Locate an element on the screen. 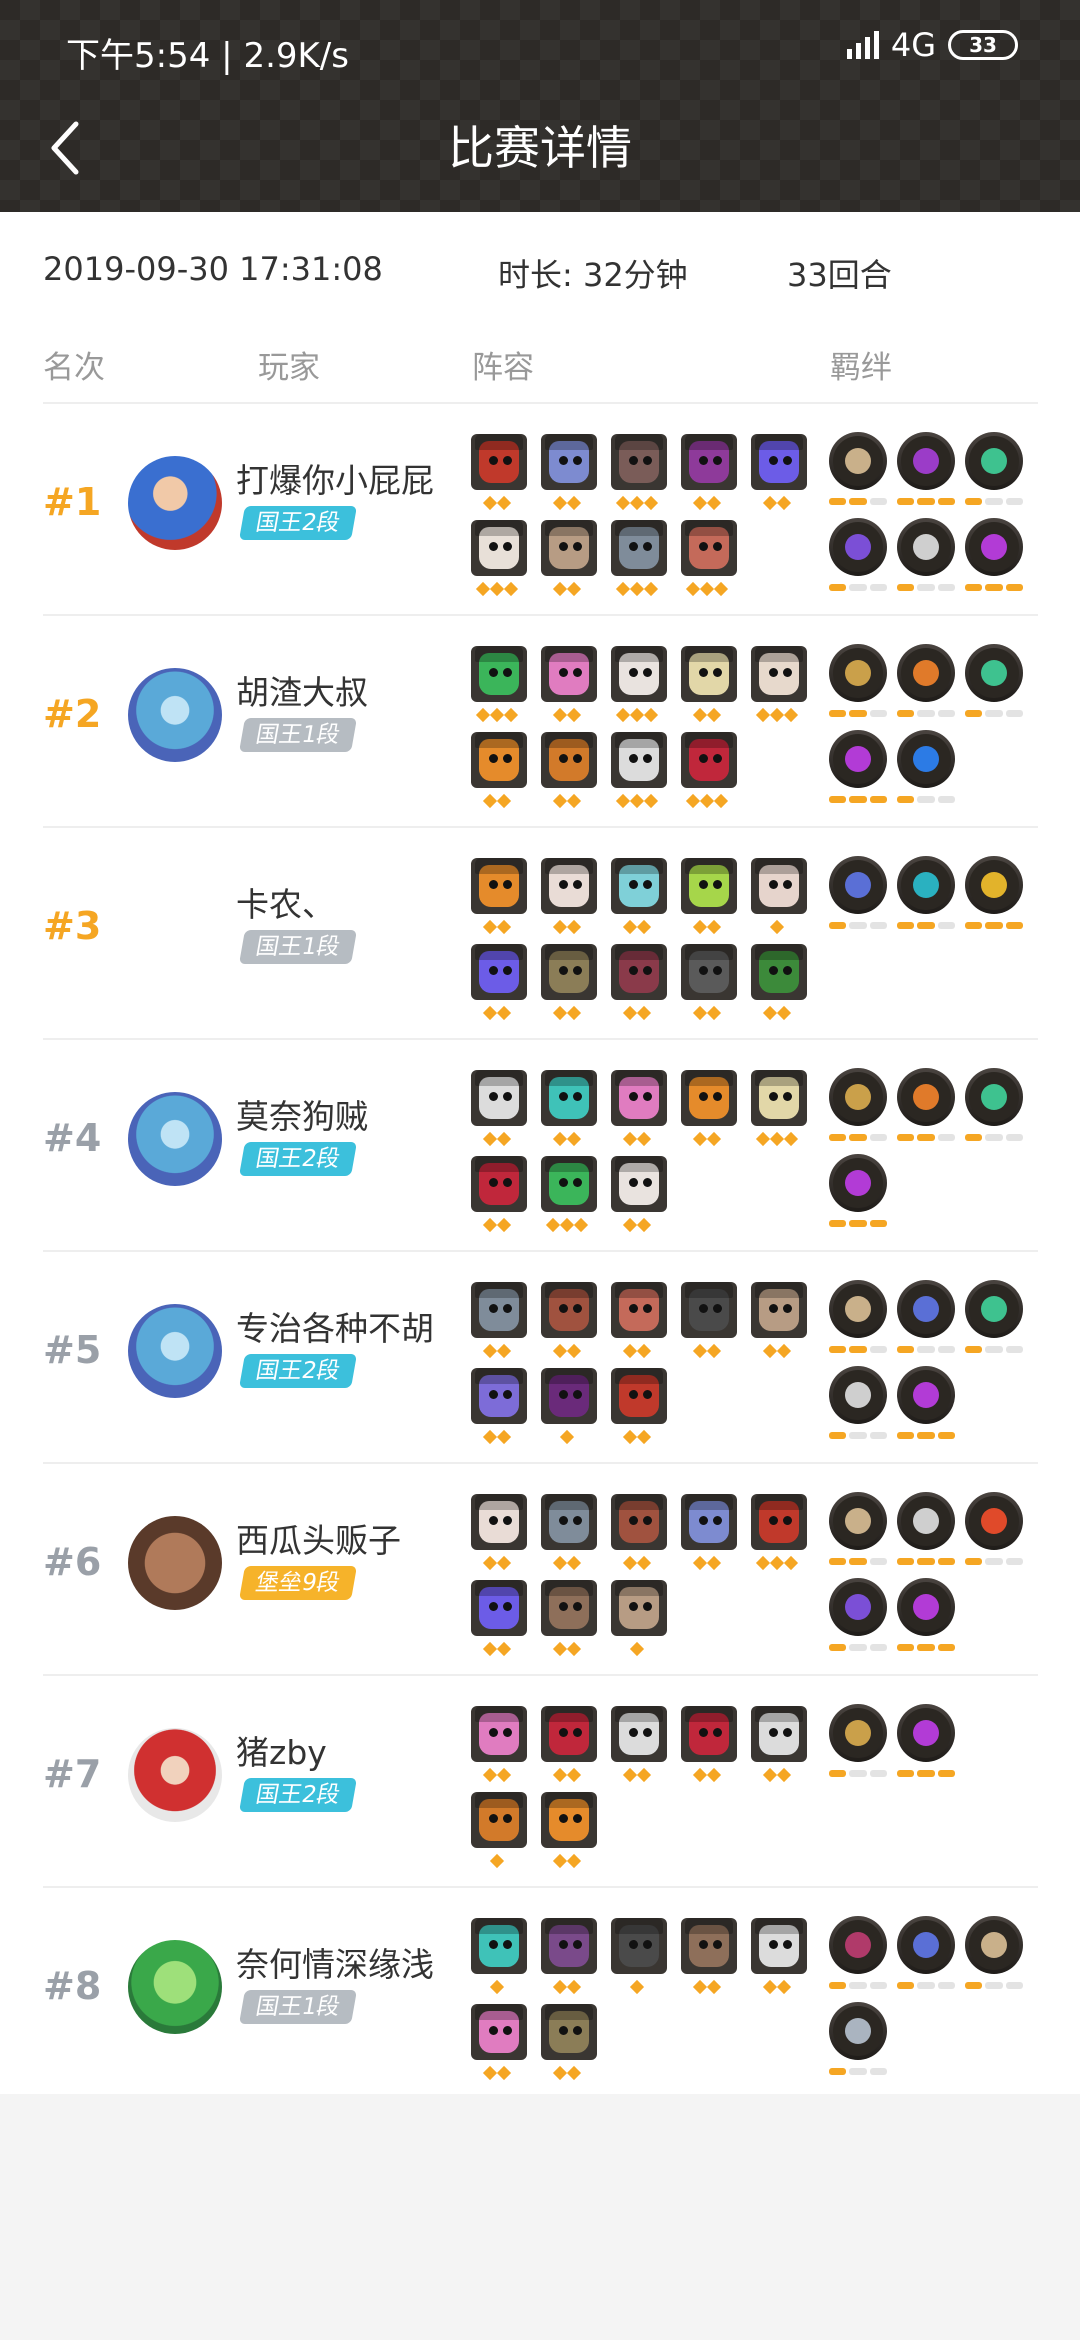 The width and height of the screenshot is (1080, 2340). player-name: 西瓜头贩子 is located at coordinates (318, 1538).